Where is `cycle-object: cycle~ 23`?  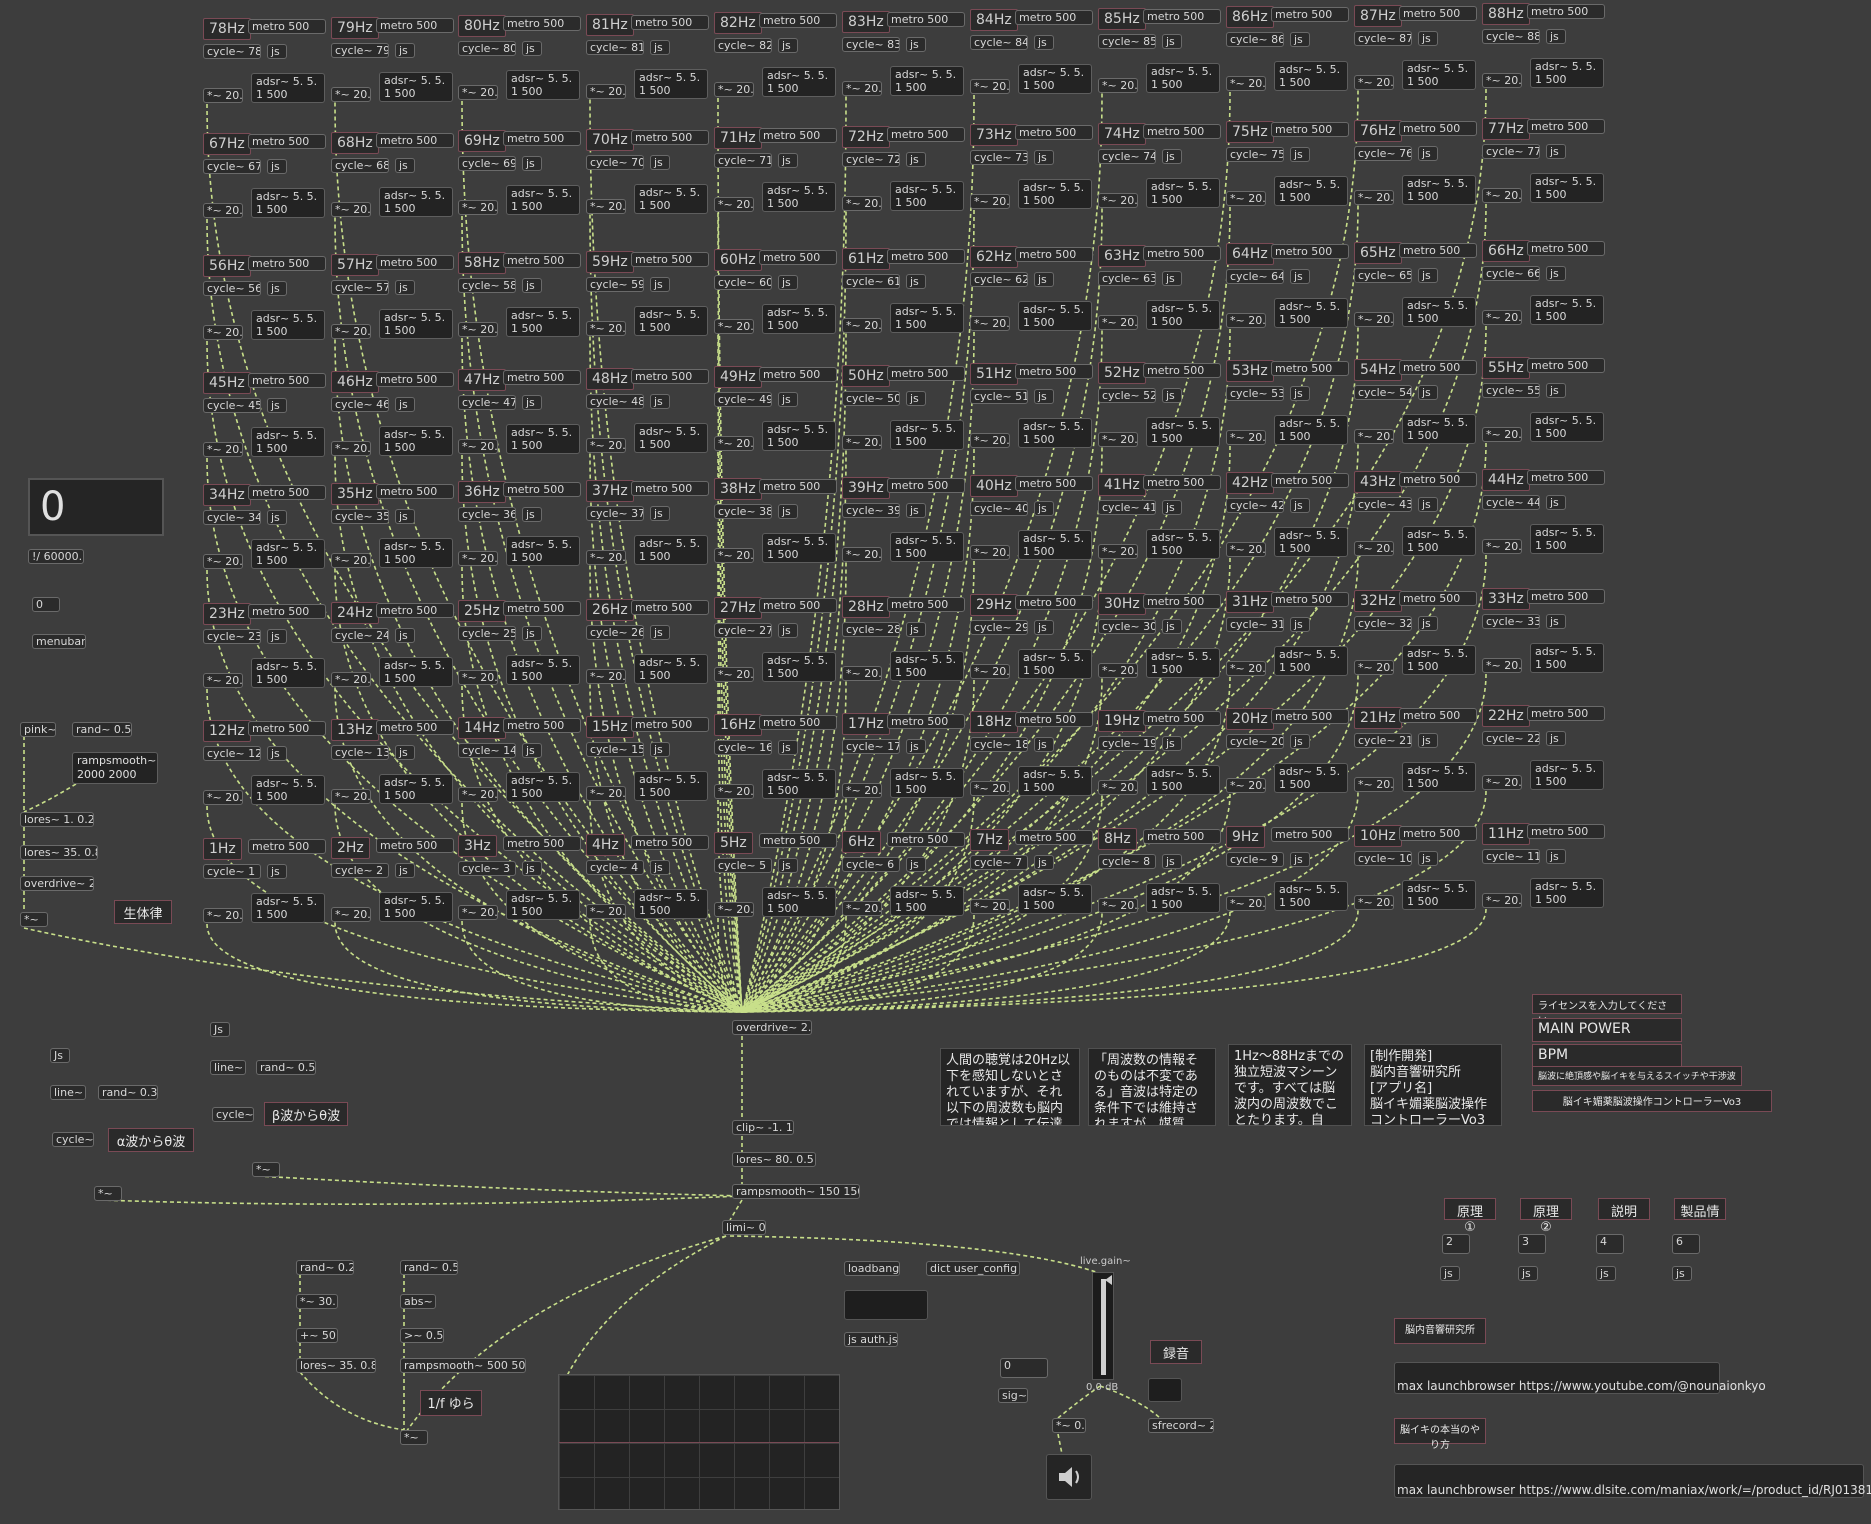 cycle-object: cycle~ 23 is located at coordinates (232, 636).